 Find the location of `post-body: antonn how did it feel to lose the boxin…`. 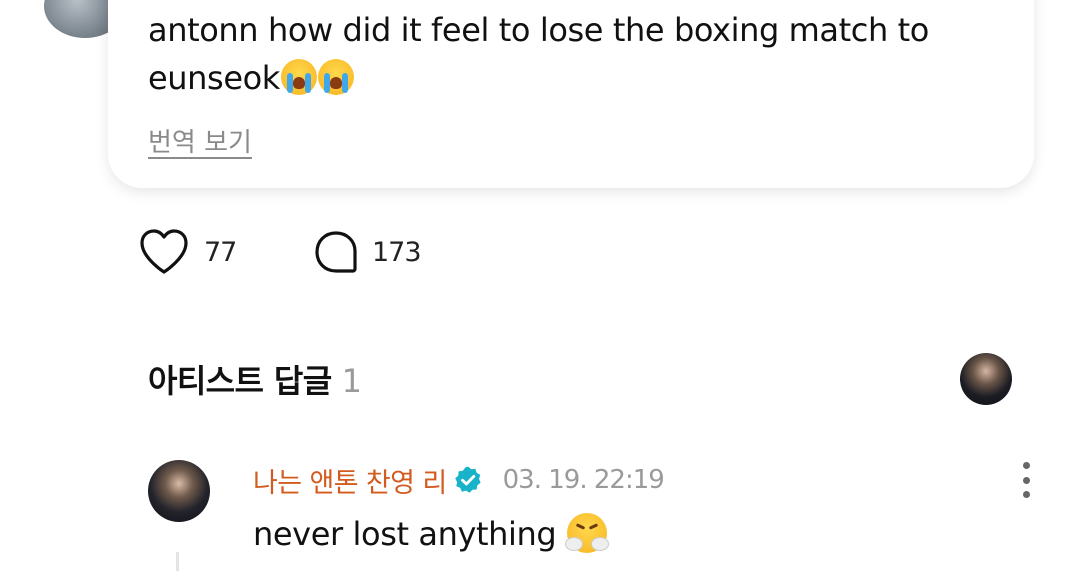

post-body: antonn how did it feel to lose the boxin… is located at coordinates (578, 54).